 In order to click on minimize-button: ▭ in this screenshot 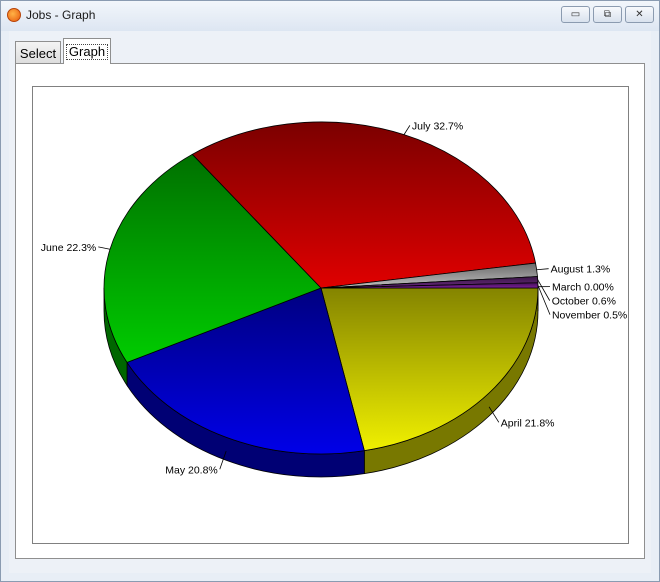, I will do `click(575, 14)`.